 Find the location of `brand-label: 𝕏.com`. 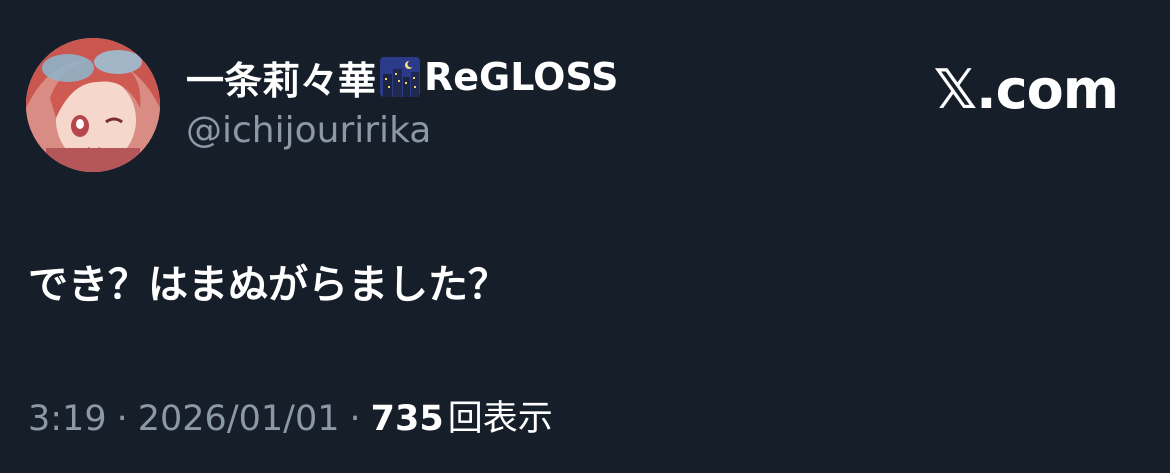

brand-label: 𝕏.com is located at coordinates (1026, 89).